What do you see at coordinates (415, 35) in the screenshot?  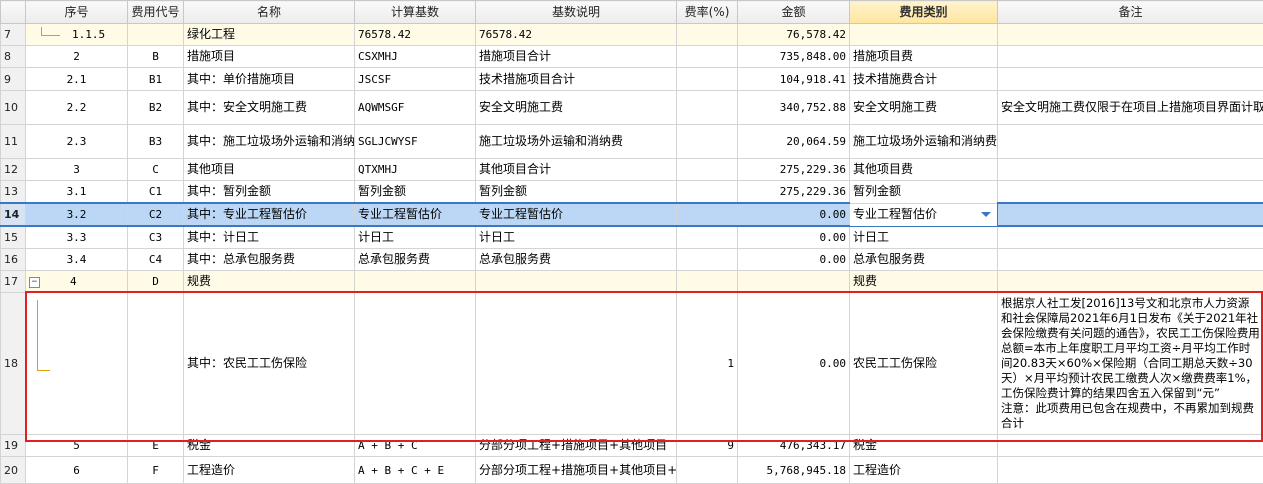 I see `basis-cell: 76578.42` at bounding box center [415, 35].